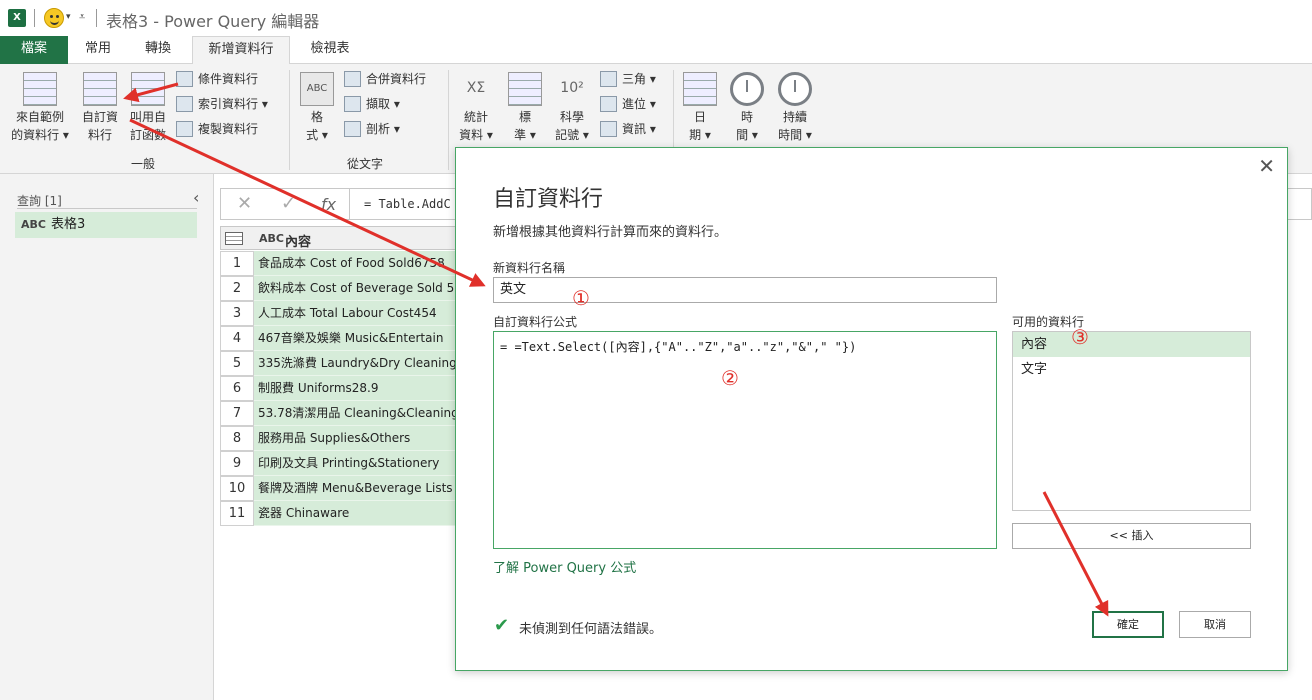 This screenshot has width=1312, height=700. I want to click on row-number: 2, so click(237, 288).